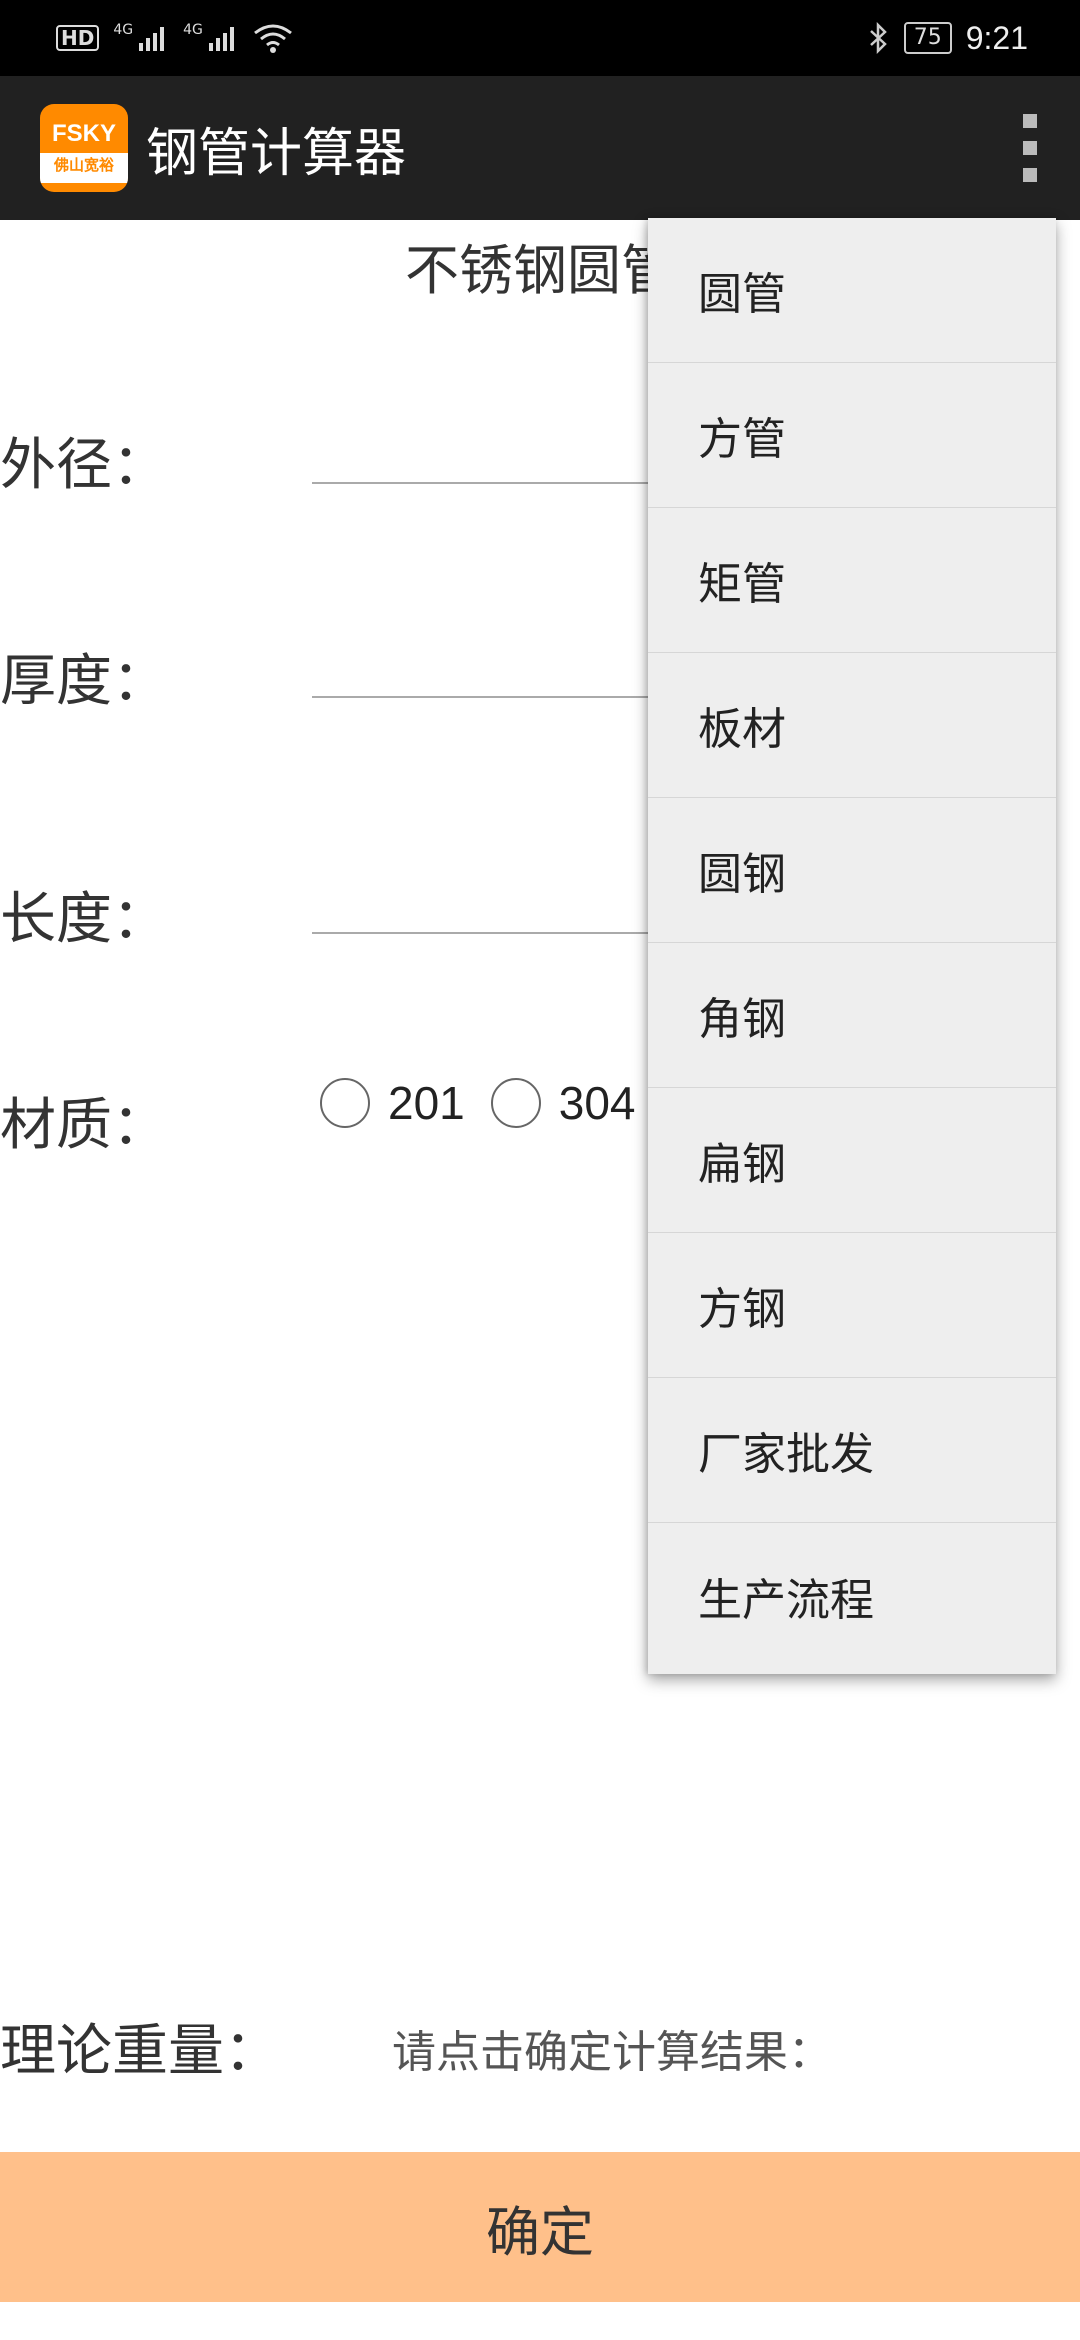 Image resolution: width=1080 pixels, height=2340 pixels. Describe the element at coordinates (612, 2052) in the screenshot. I see `result-text: 请点击确定计算结果：` at that location.